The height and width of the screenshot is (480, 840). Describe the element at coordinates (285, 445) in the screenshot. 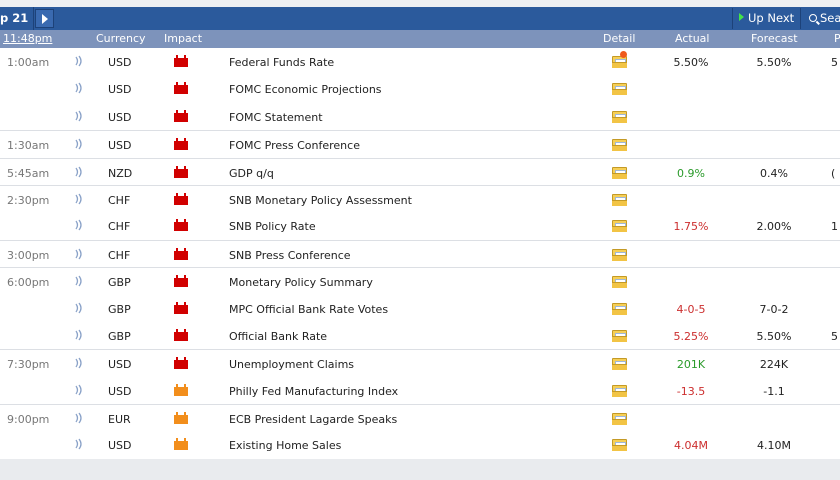

I see `event-title: Existing Home Sales` at that location.